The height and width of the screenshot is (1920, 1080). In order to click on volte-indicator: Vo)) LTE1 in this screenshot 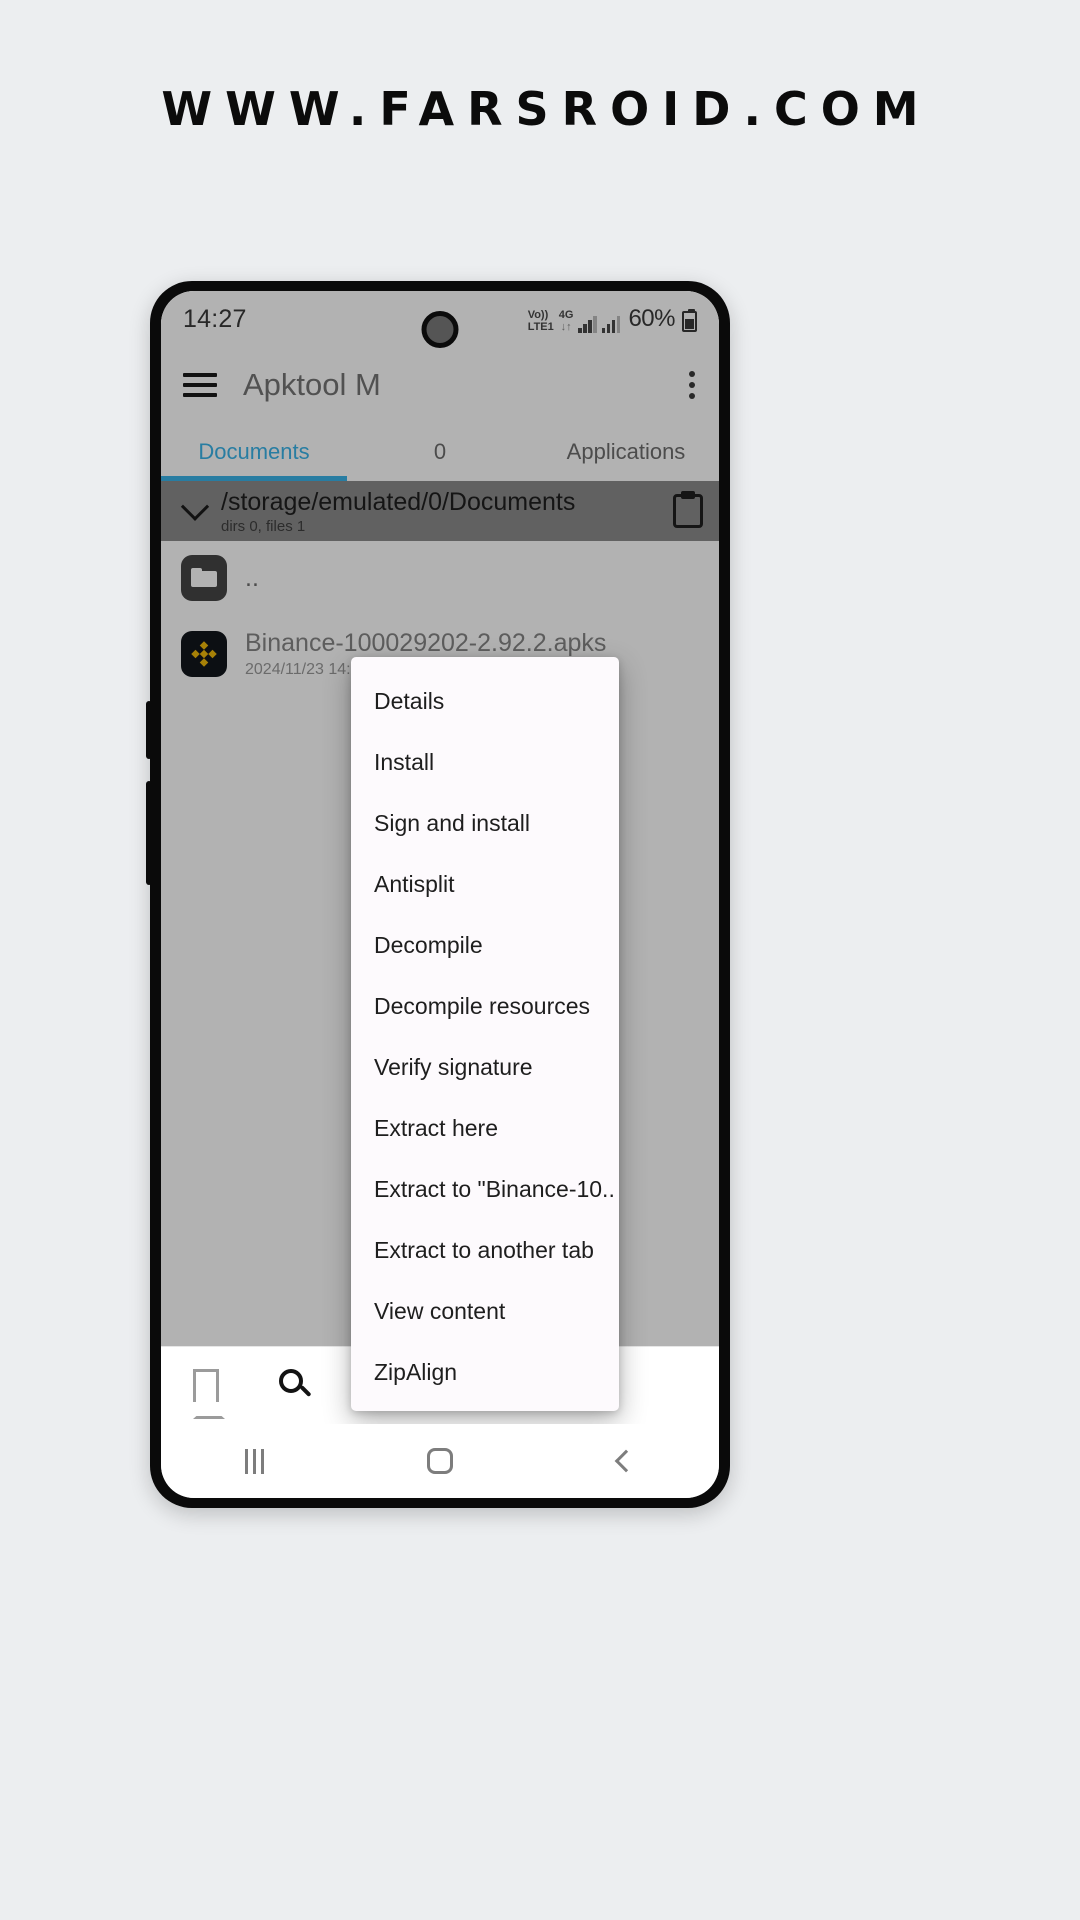, I will do `click(541, 321)`.